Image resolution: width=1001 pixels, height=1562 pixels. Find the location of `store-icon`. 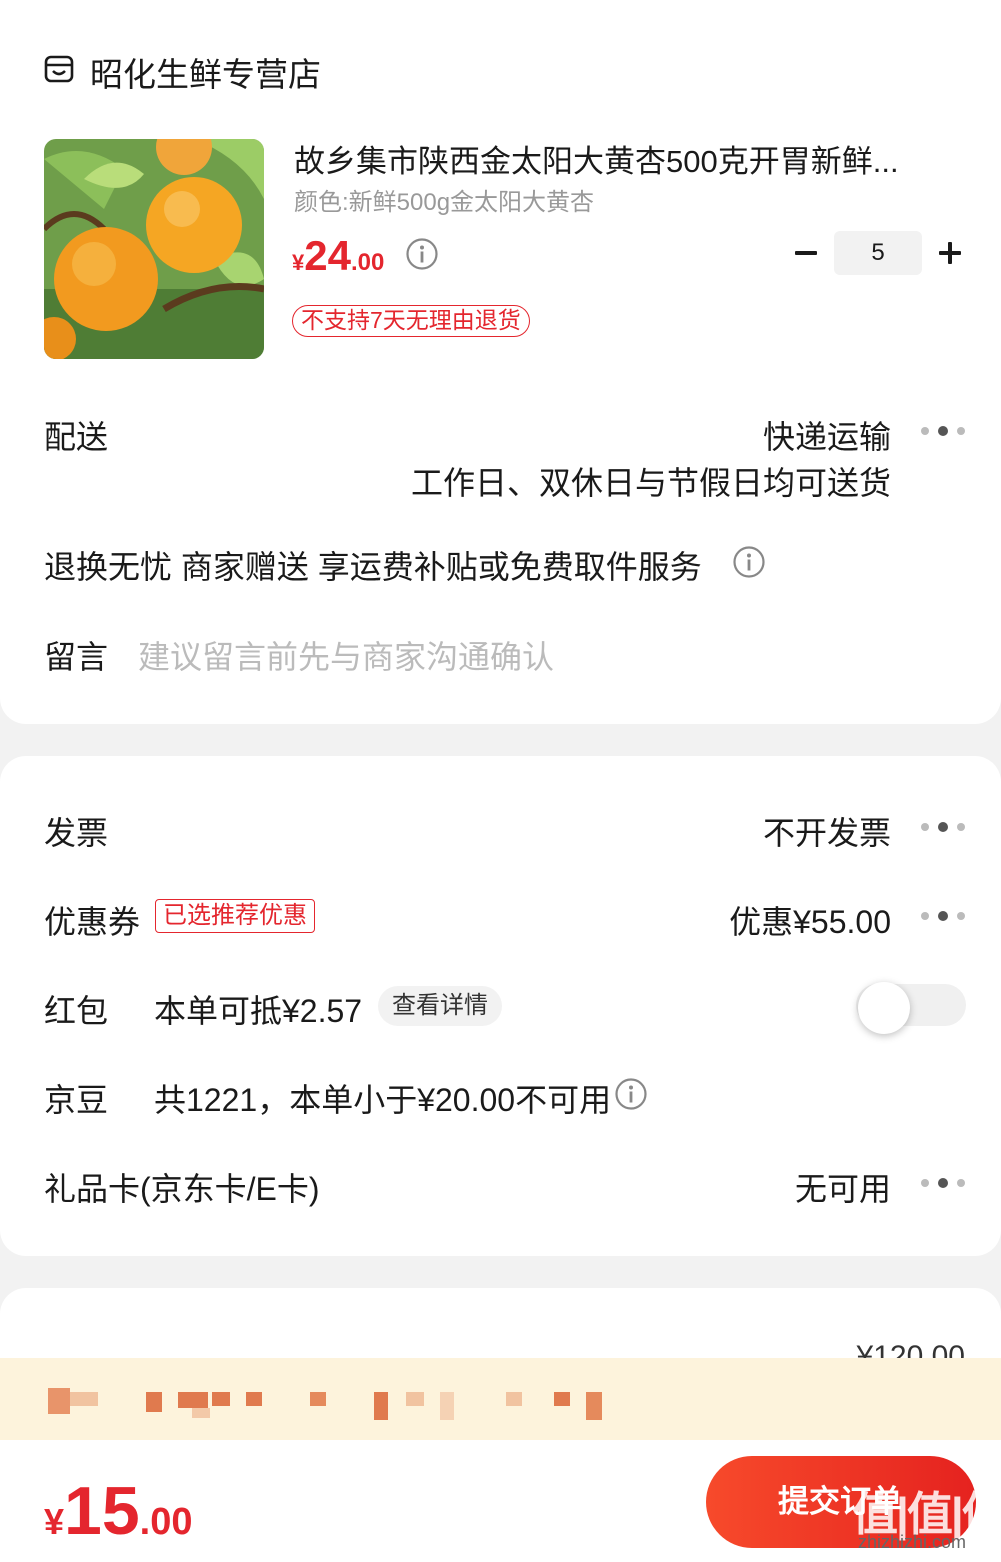

store-icon is located at coordinates (59, 69).